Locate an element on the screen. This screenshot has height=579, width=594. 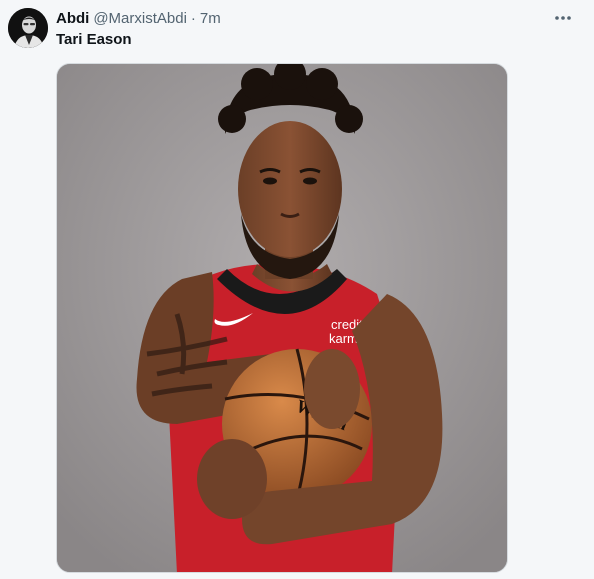
more-options-button is located at coordinates (563, 18).